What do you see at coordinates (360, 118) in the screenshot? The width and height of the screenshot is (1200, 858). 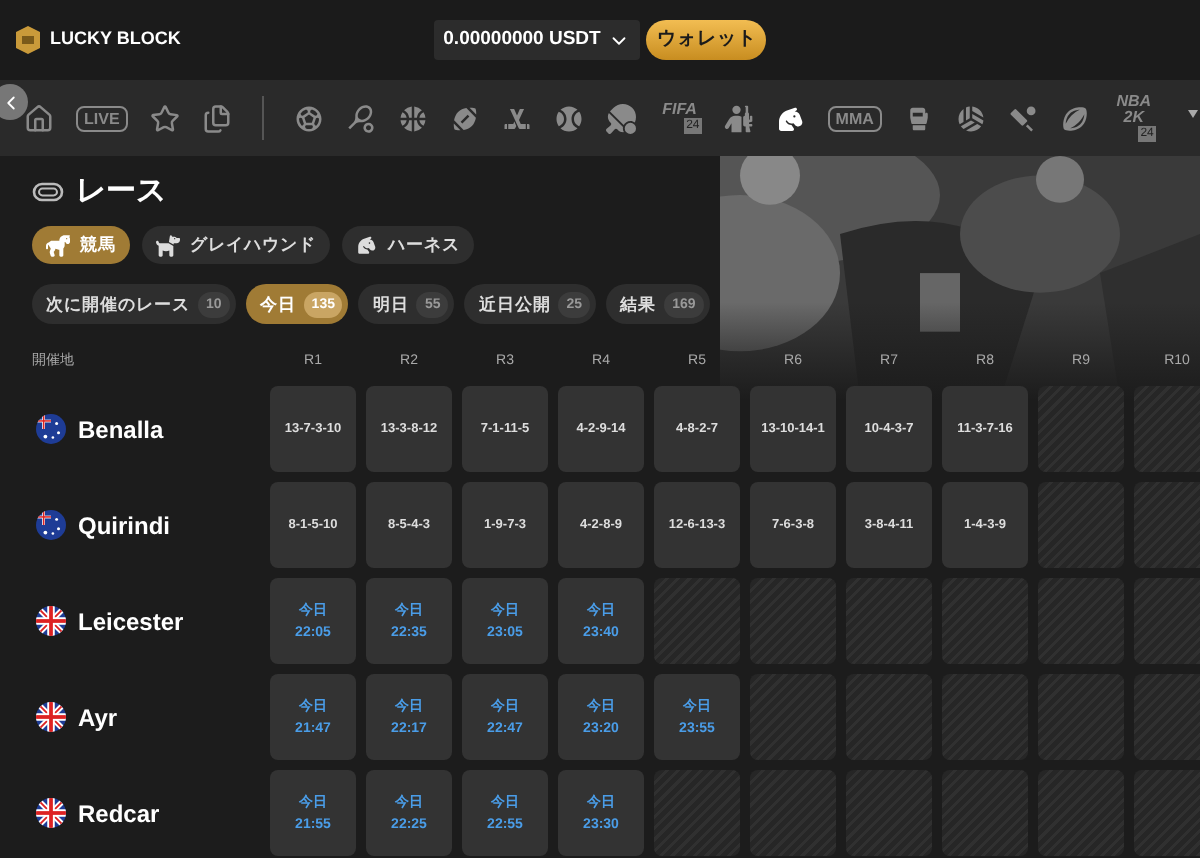 I see `tennis-racket-icon` at bounding box center [360, 118].